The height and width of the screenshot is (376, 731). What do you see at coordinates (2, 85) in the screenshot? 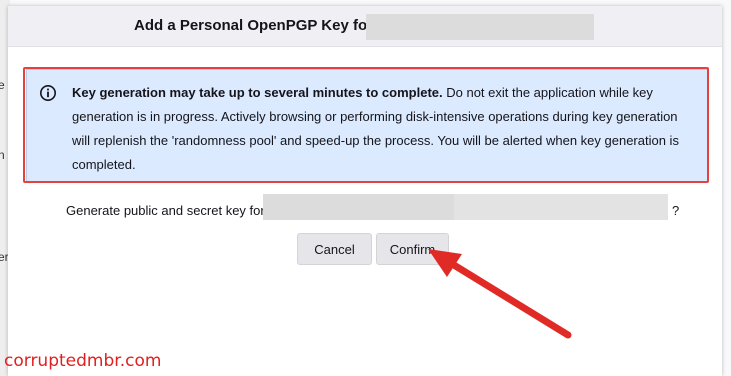
I see `background-text-fragment: e` at bounding box center [2, 85].